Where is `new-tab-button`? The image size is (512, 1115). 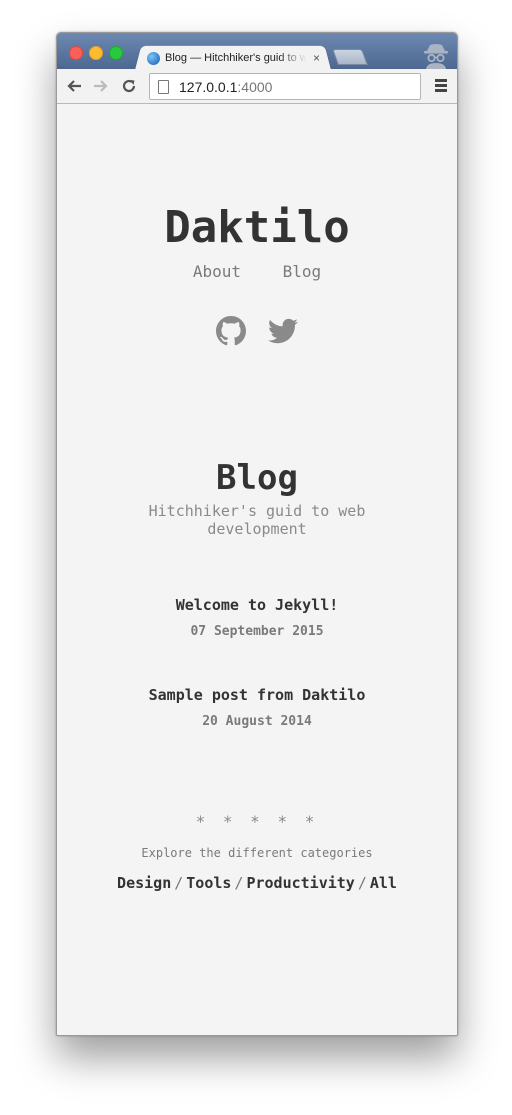
new-tab-button is located at coordinates (350, 57).